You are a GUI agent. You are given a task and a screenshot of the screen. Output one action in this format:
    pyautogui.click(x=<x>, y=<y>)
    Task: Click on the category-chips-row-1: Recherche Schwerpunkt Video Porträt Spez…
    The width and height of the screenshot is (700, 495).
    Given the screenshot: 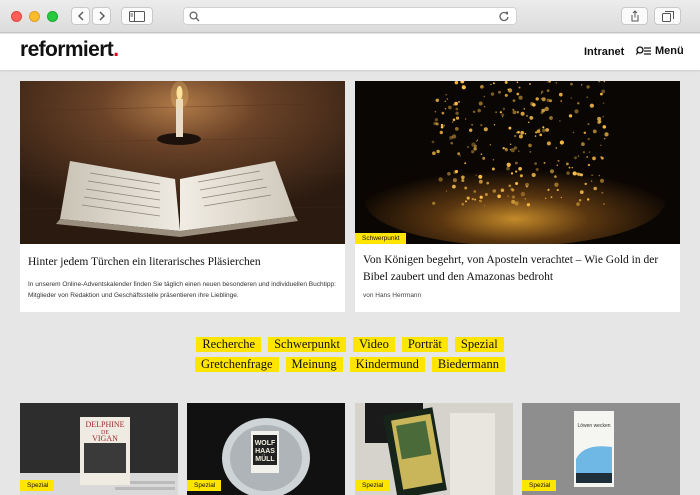 What is the action you would take?
    pyautogui.click(x=350, y=344)
    